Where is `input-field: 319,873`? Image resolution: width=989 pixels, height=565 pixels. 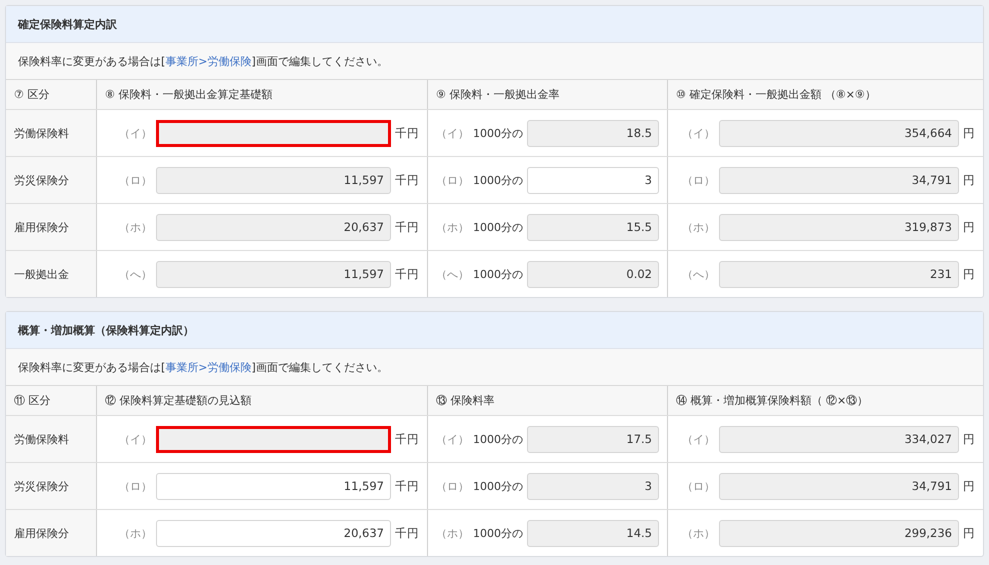 input-field: 319,873 is located at coordinates (839, 227).